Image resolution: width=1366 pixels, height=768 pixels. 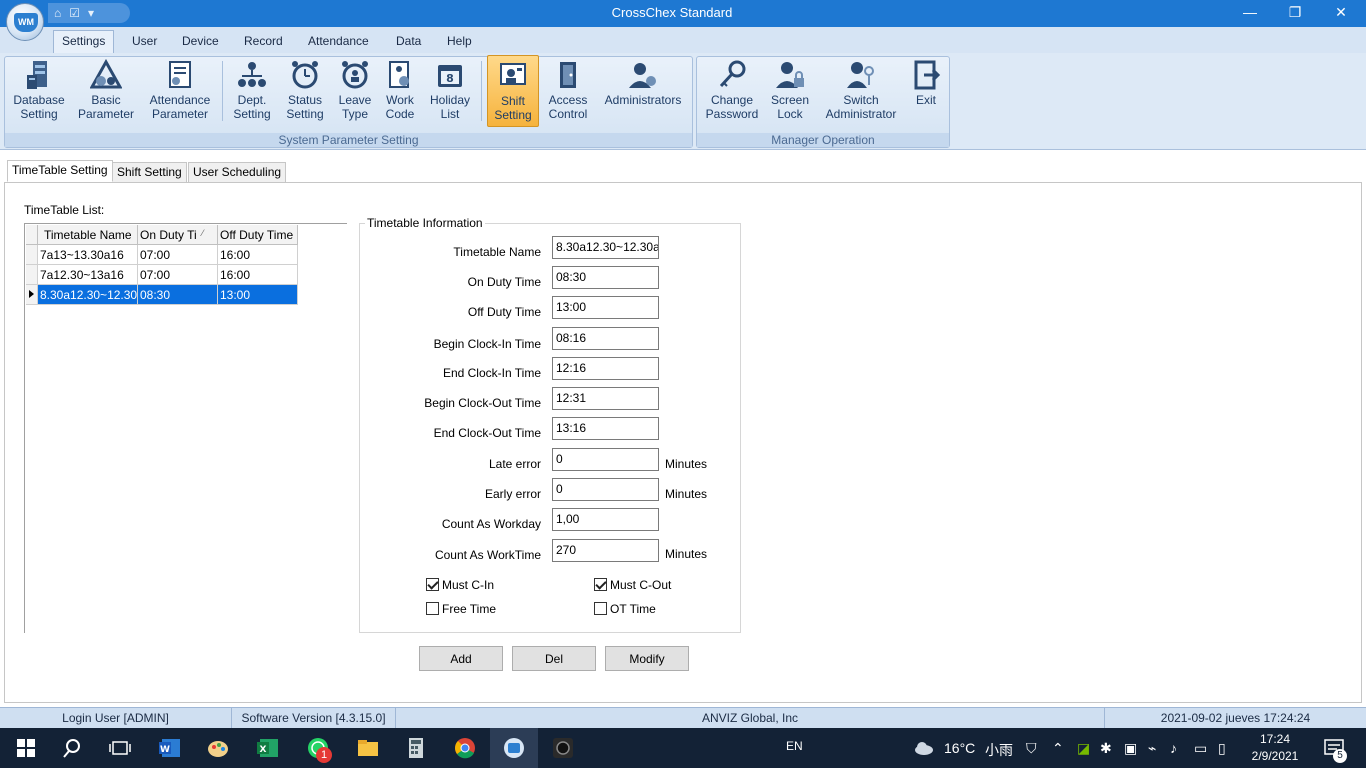 What do you see at coordinates (605, 428) in the screenshot?
I see `end-clock-out-input: 13:16` at bounding box center [605, 428].